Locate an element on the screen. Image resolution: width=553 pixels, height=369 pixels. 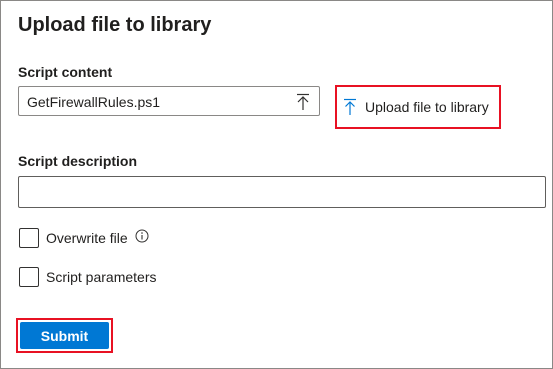
upload-file-to-library-label: Upload file to library is located at coordinates (427, 107).